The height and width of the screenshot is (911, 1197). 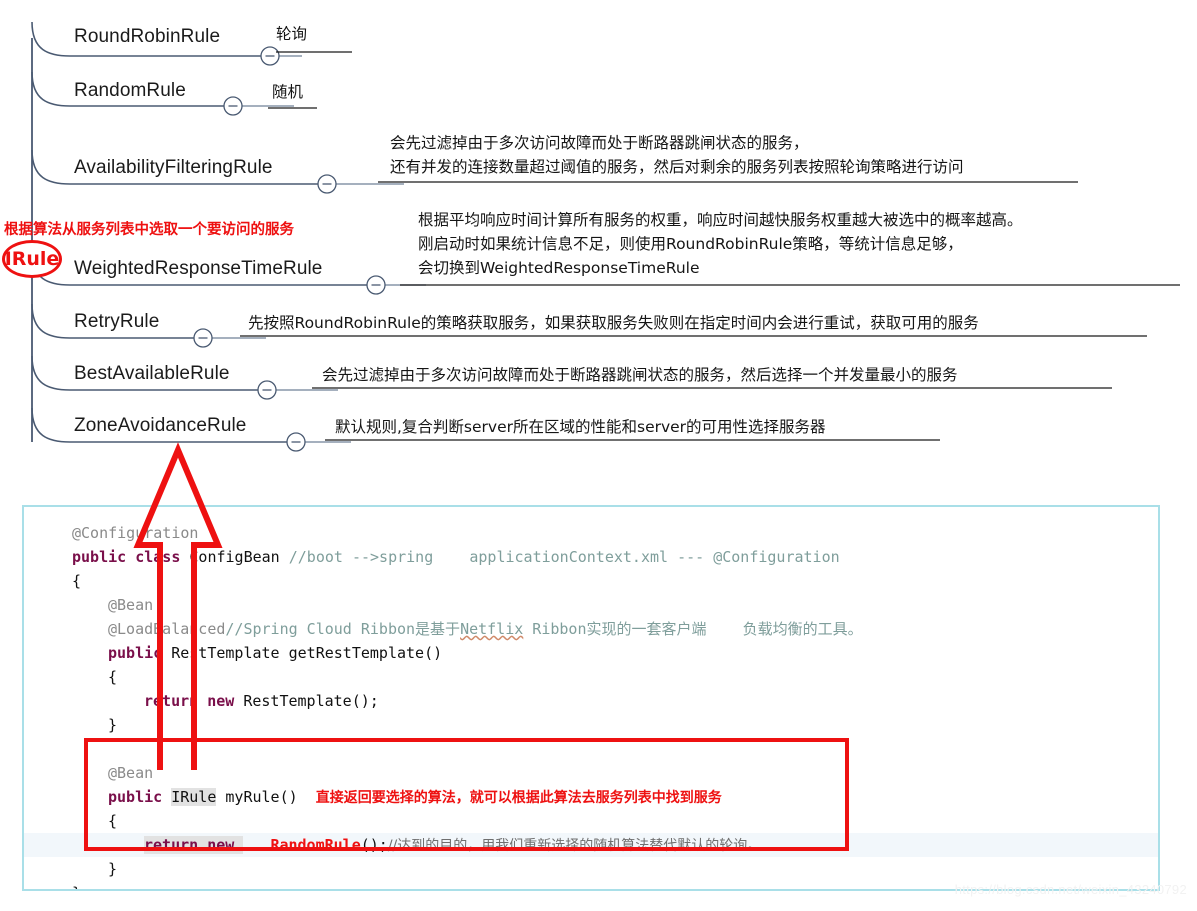 What do you see at coordinates (677, 167) in the screenshot?
I see `annotation-line: 还有并发的连接数量超过阈值的服务，然后对剩余的服务列表按照轮询策略进行访问` at bounding box center [677, 167].